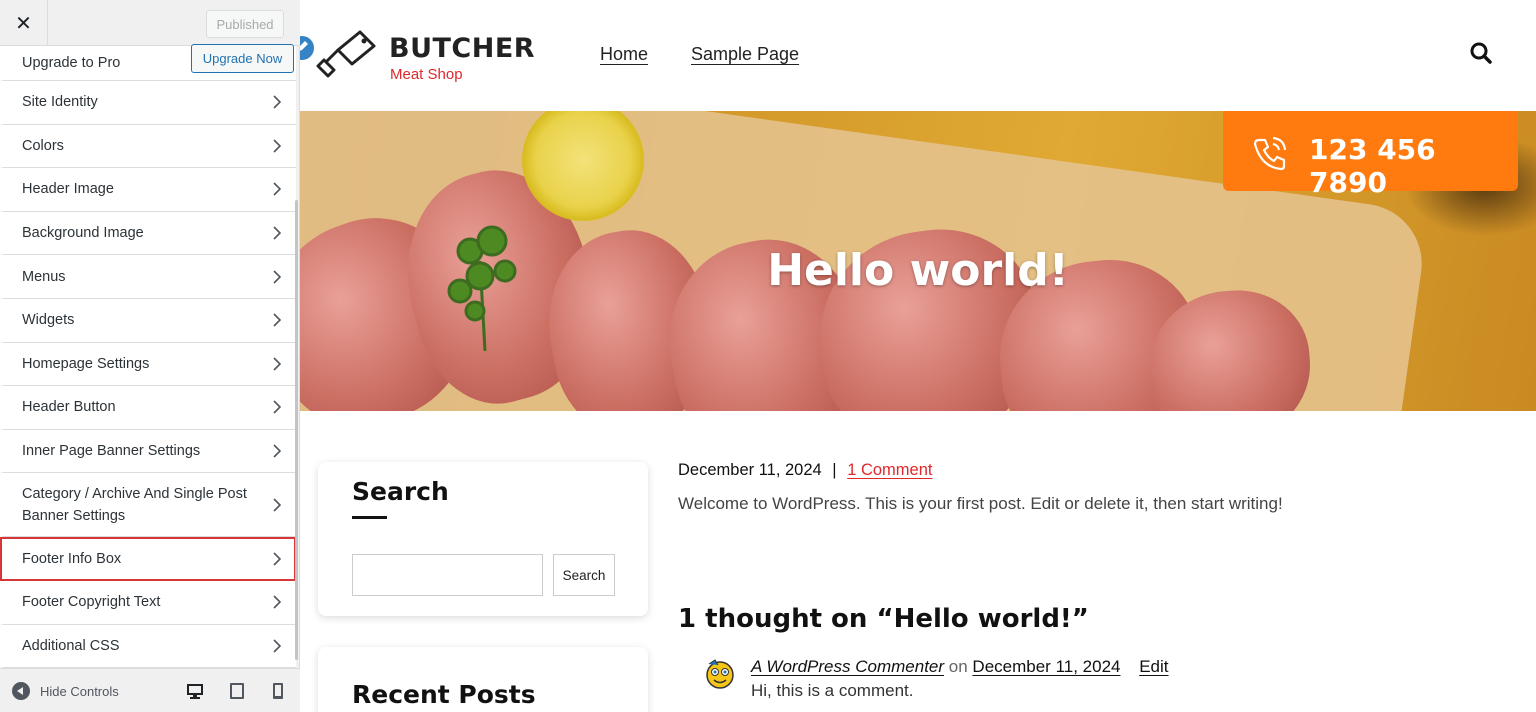 Image resolution: width=1536 pixels, height=712 pixels. I want to click on section-colors: Colors, so click(148, 146).